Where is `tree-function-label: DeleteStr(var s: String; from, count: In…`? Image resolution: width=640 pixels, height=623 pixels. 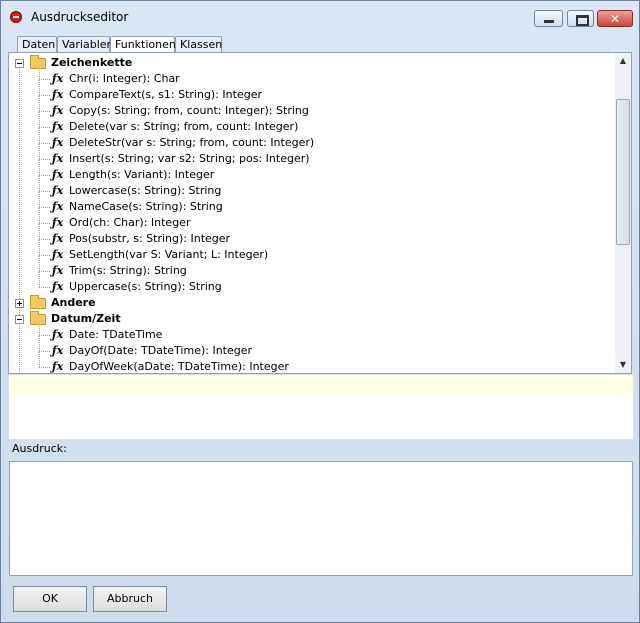
tree-function-label: DeleteStr(var s: String; from, count: In… is located at coordinates (192, 142).